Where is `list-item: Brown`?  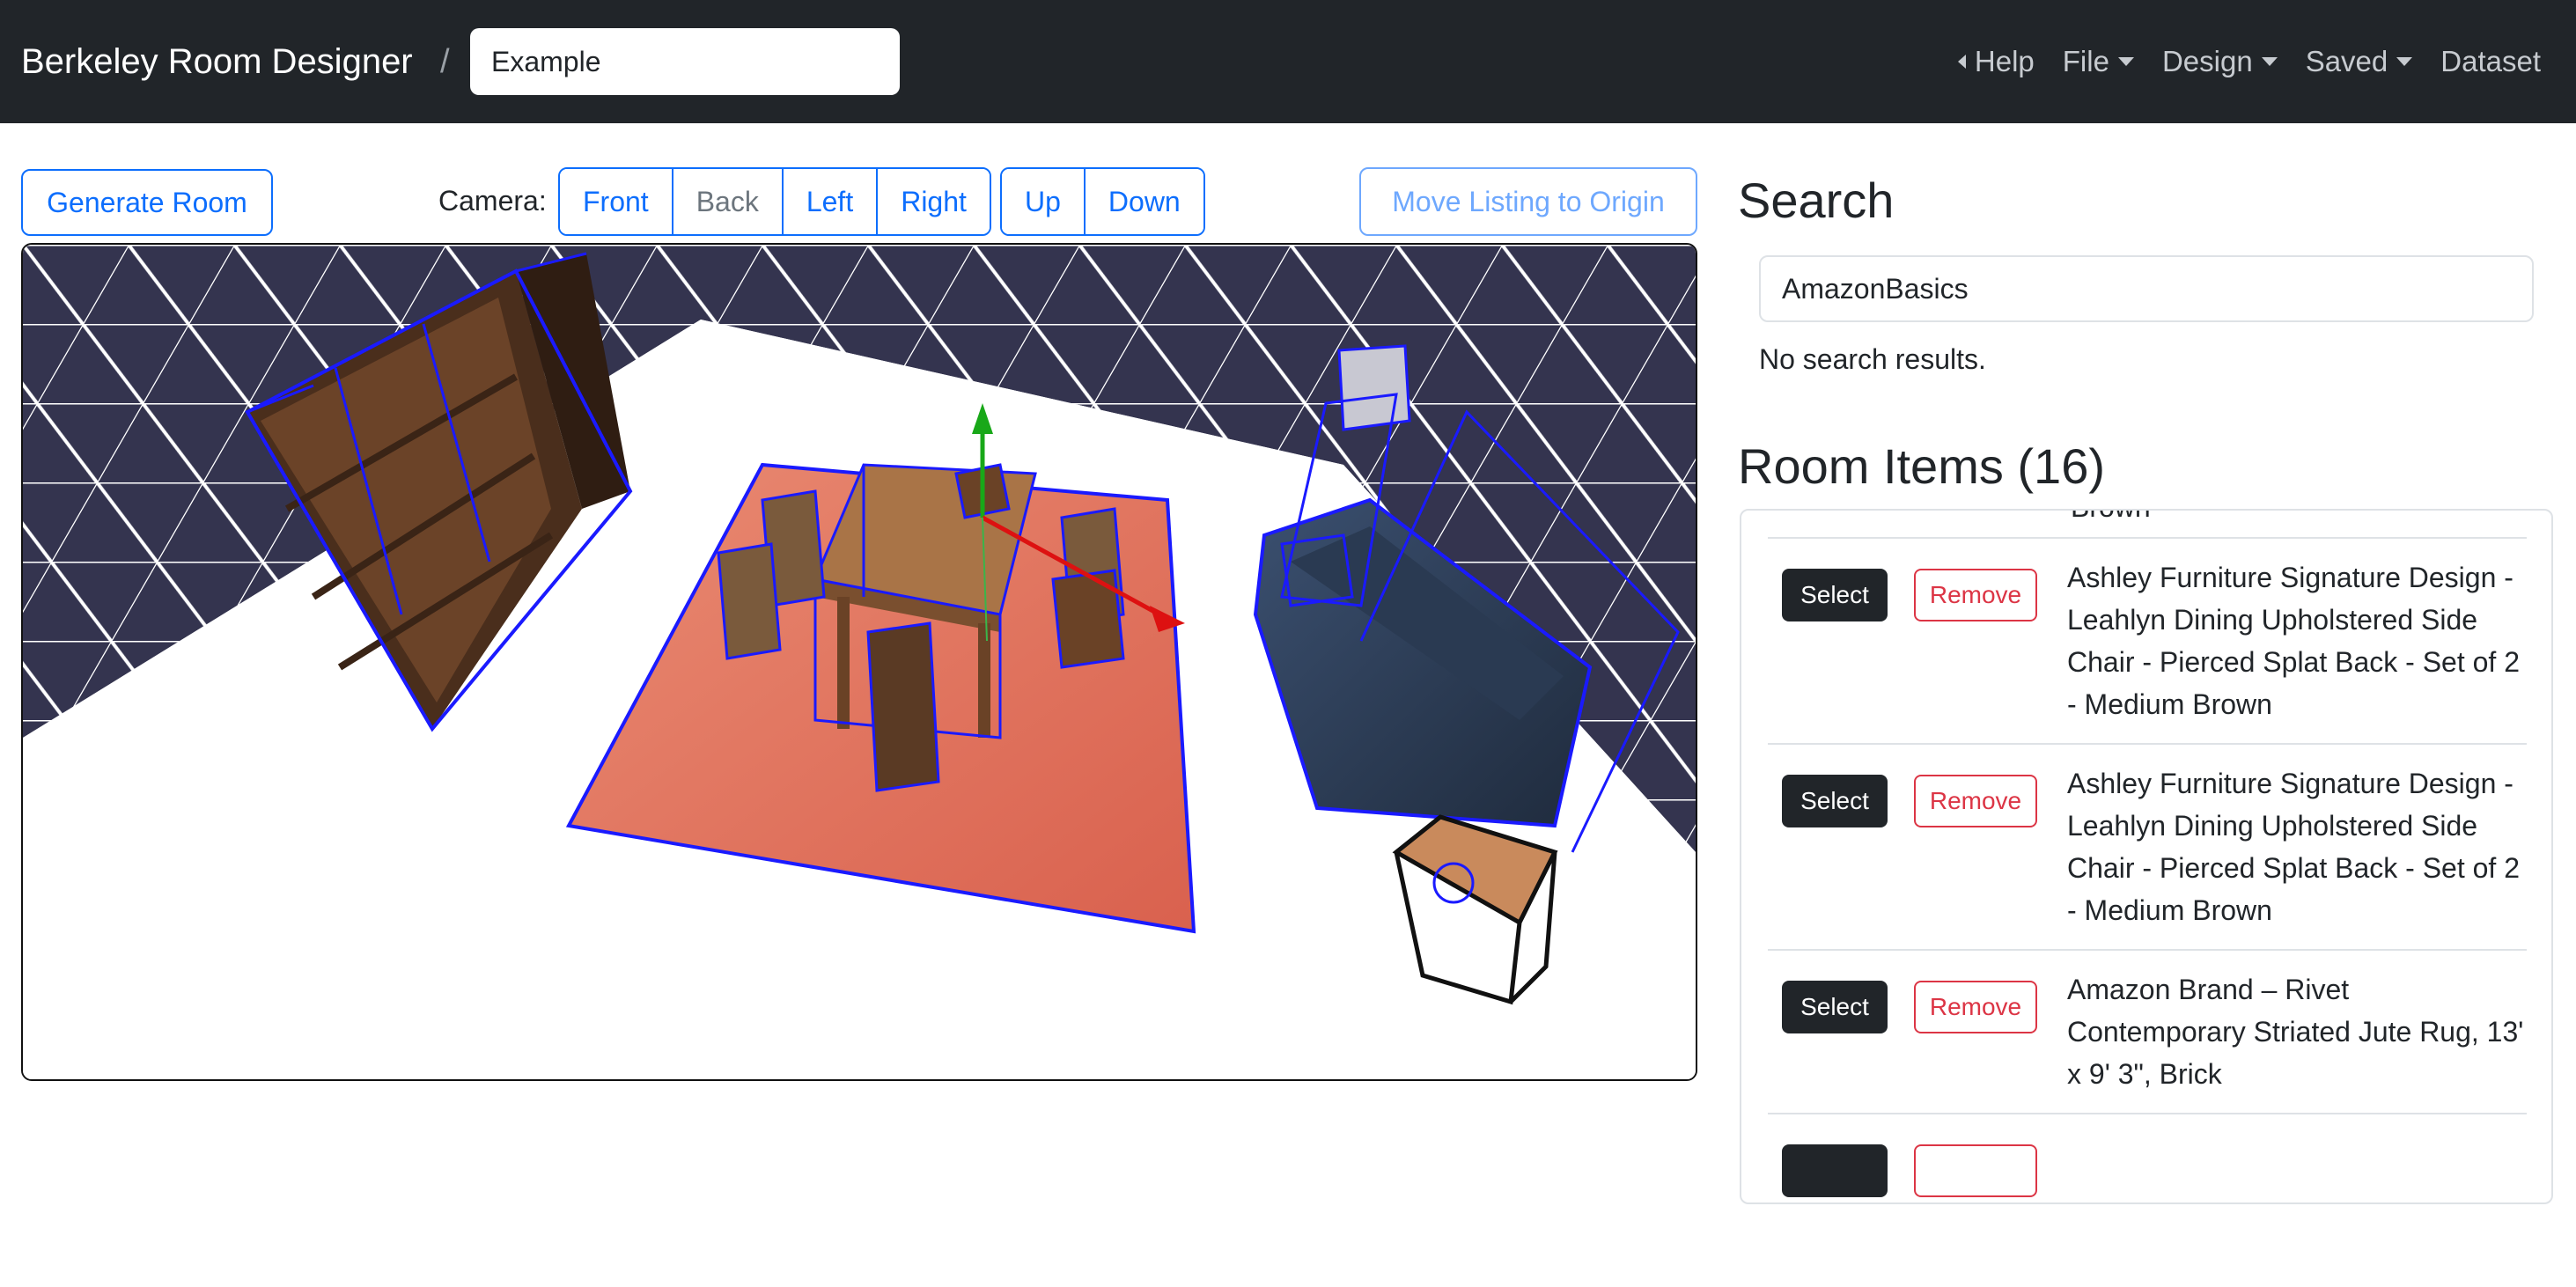
list-item: Brown is located at coordinates (2148, 525).